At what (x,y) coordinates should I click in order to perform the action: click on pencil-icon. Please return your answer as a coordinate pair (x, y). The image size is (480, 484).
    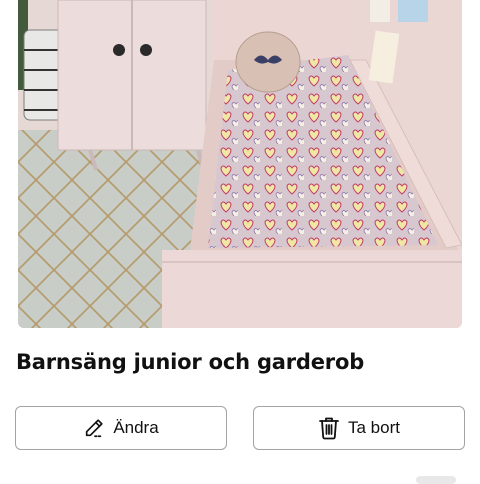
    Looking at the image, I should click on (94, 428).